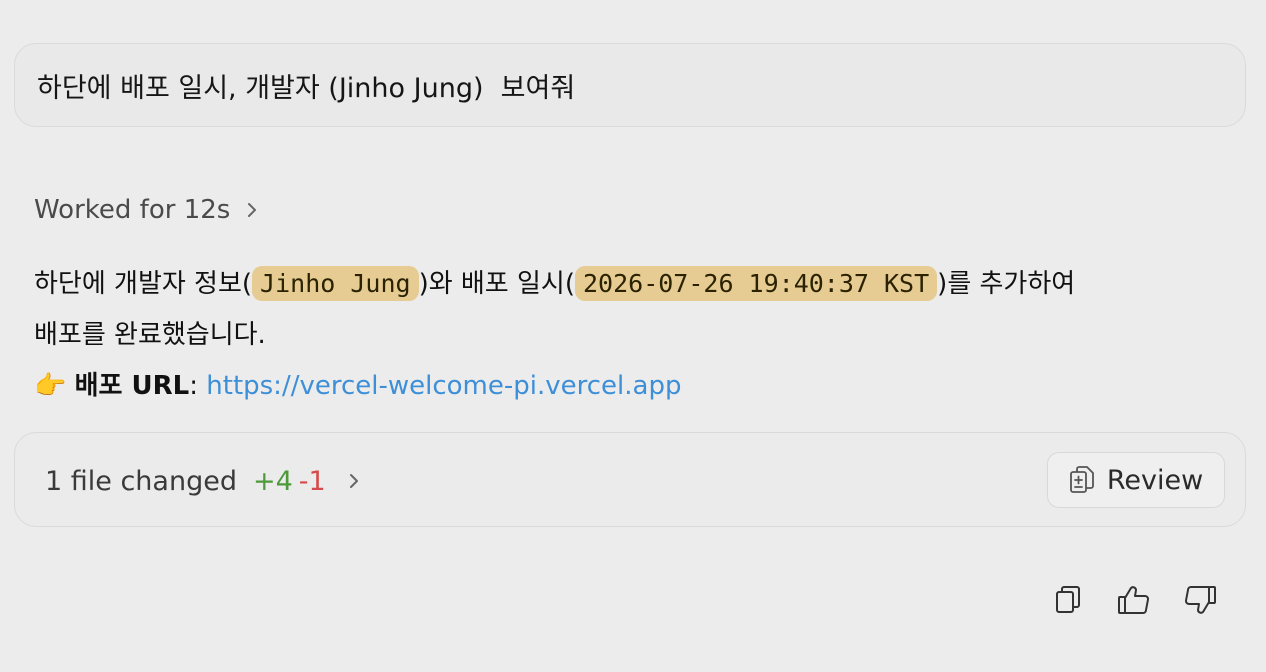 This screenshot has width=1266, height=672. I want to click on message-actions, so click(1140, 602).